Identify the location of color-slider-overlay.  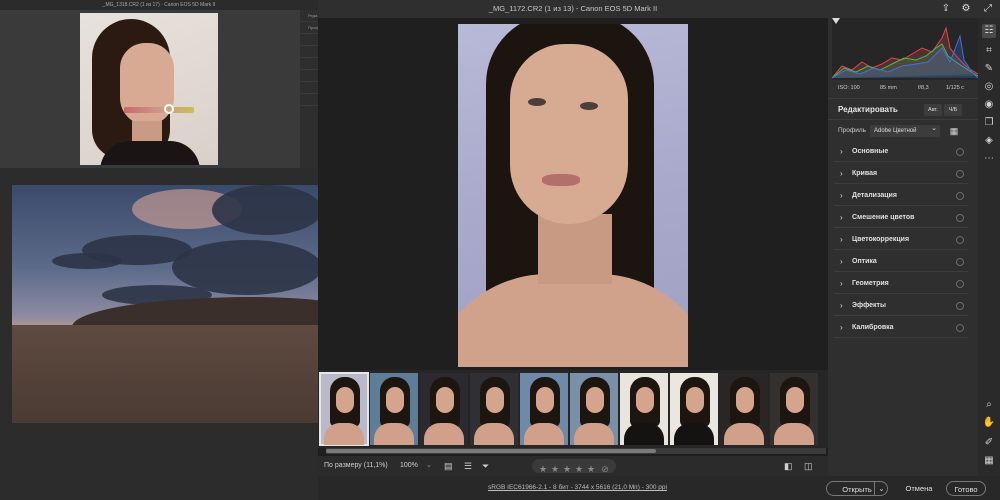
(159, 110).